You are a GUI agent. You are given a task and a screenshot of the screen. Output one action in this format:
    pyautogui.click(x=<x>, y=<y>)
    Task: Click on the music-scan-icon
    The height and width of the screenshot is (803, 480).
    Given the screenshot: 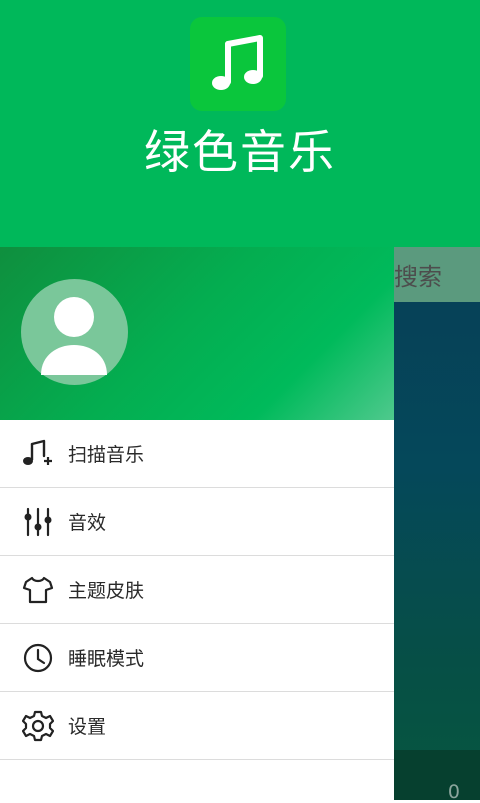 What is the action you would take?
    pyautogui.click(x=38, y=454)
    